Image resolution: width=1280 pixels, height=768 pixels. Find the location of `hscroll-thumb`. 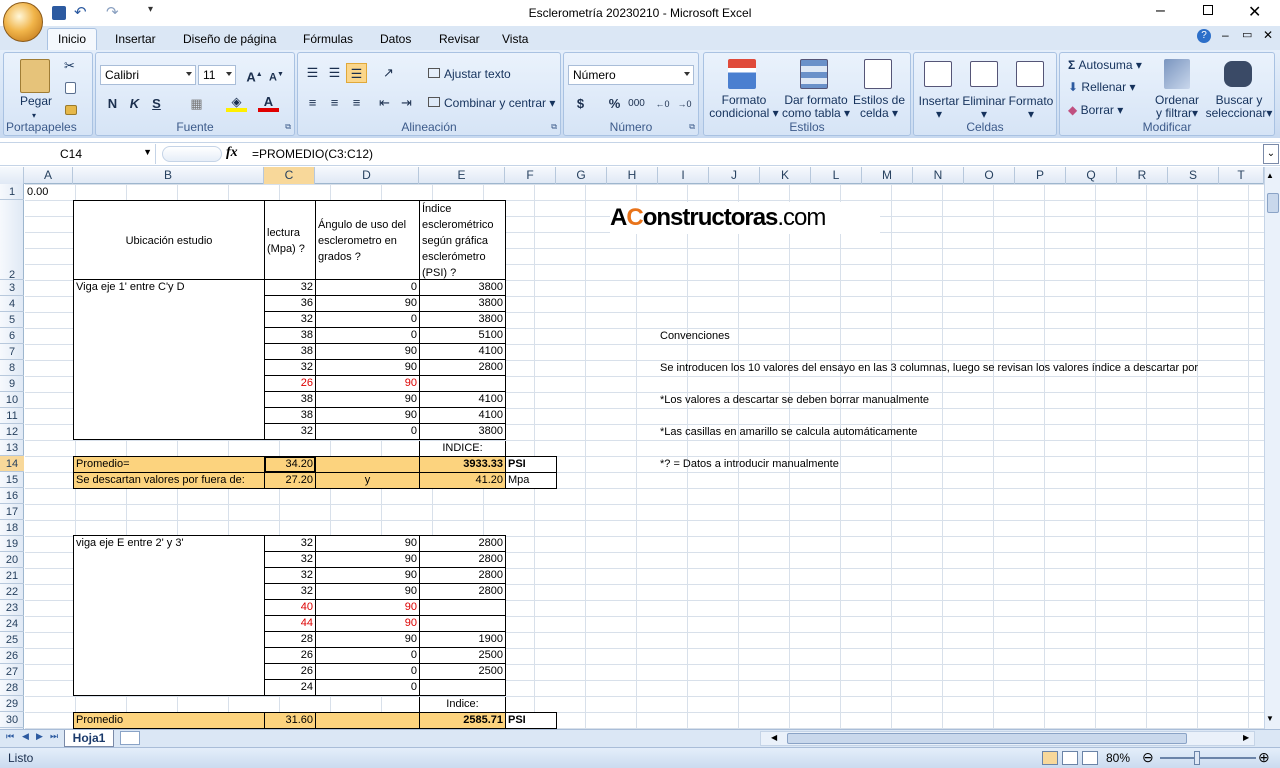

hscroll-thumb is located at coordinates (987, 738).